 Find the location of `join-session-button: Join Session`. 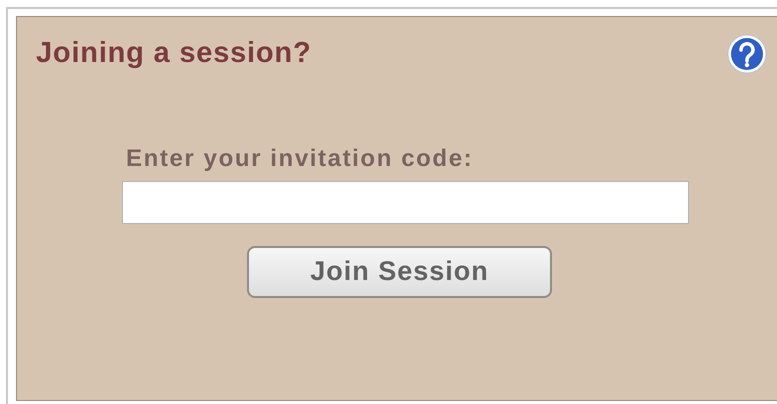

join-session-button: Join Session is located at coordinates (399, 272).